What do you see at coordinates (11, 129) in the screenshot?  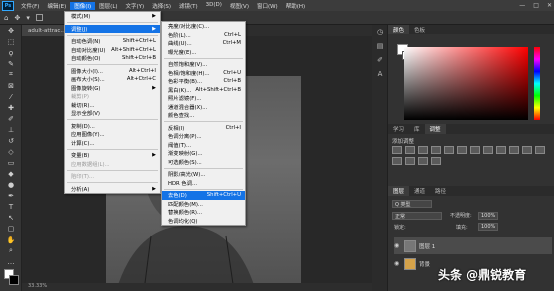 I see `clone-stamp-tool-icon: ⊥` at bounding box center [11, 129].